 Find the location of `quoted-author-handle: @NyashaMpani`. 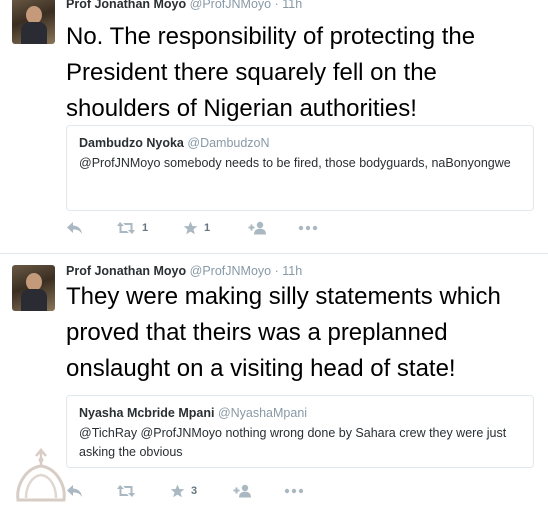

quoted-author-handle: @NyashaMpani is located at coordinates (262, 413).